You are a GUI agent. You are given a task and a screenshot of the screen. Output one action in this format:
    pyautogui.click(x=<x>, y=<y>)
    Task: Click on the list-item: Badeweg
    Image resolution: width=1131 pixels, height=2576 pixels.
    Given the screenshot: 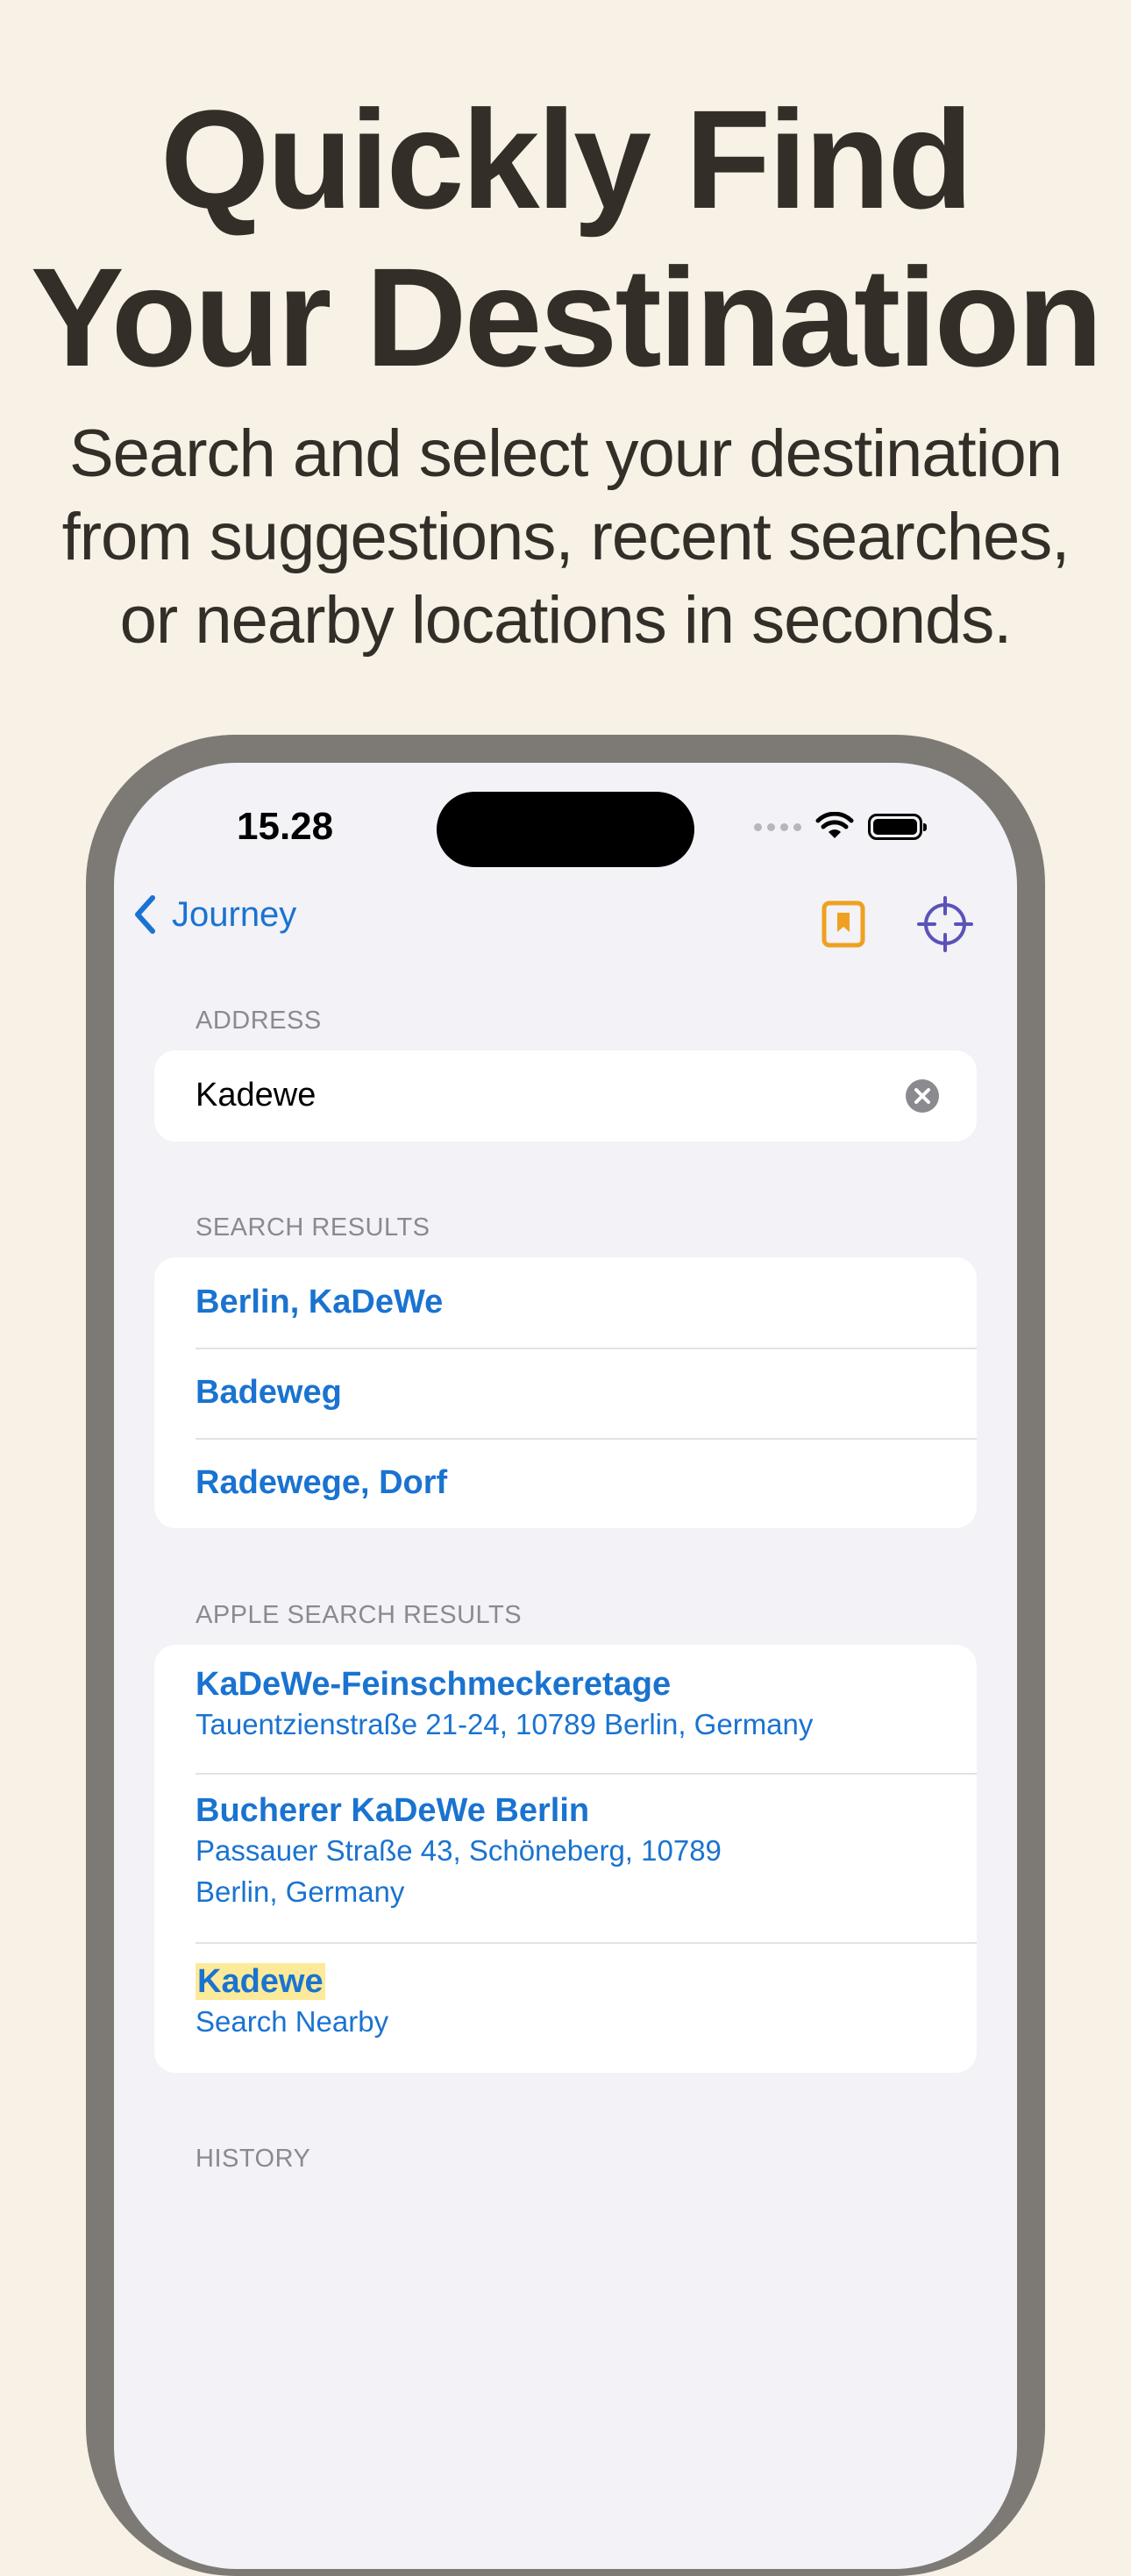 What is the action you would take?
    pyautogui.click(x=565, y=1393)
    